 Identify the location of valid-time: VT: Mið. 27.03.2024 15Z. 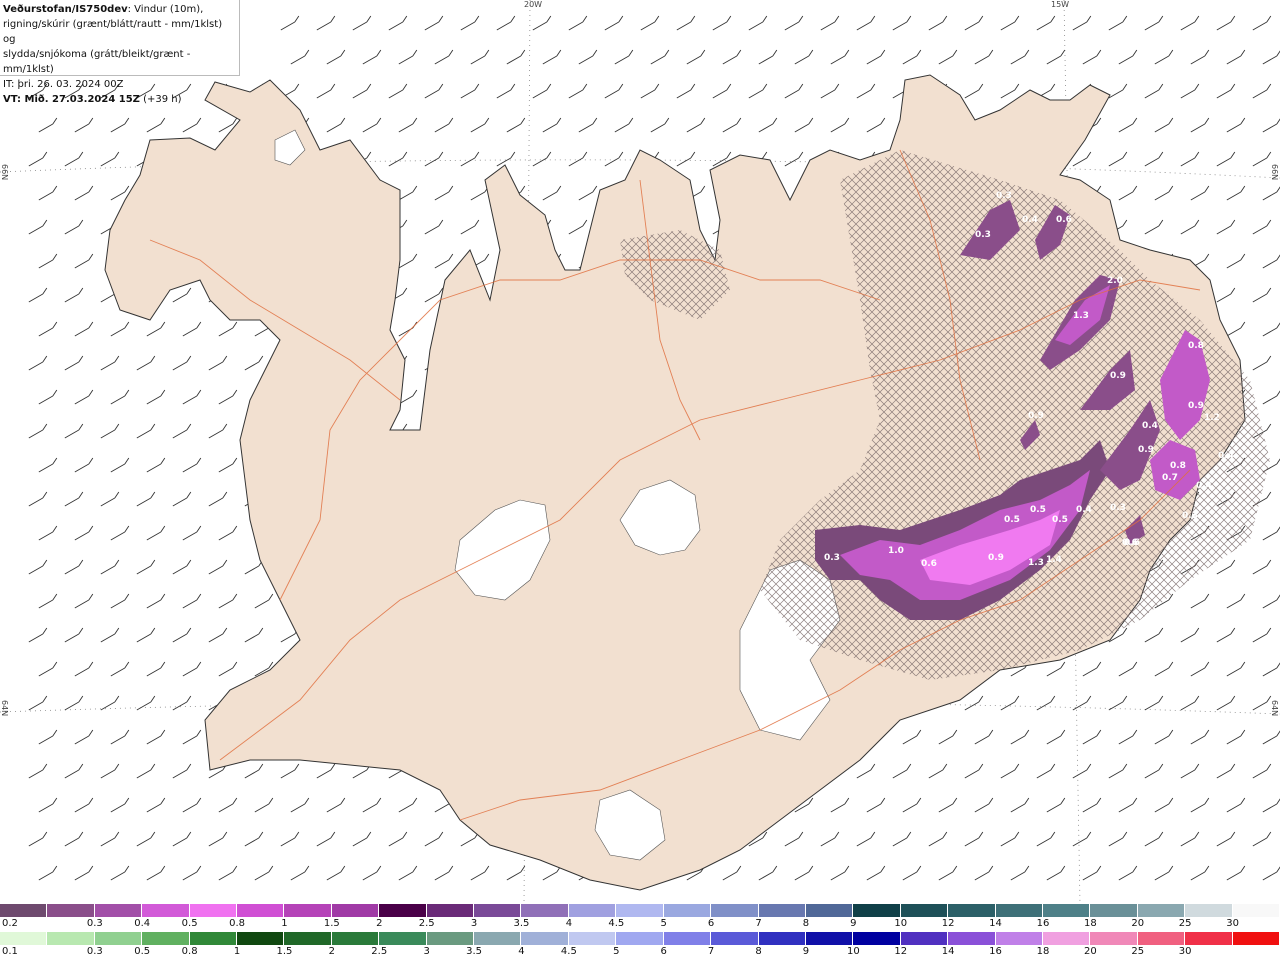
(71, 99).